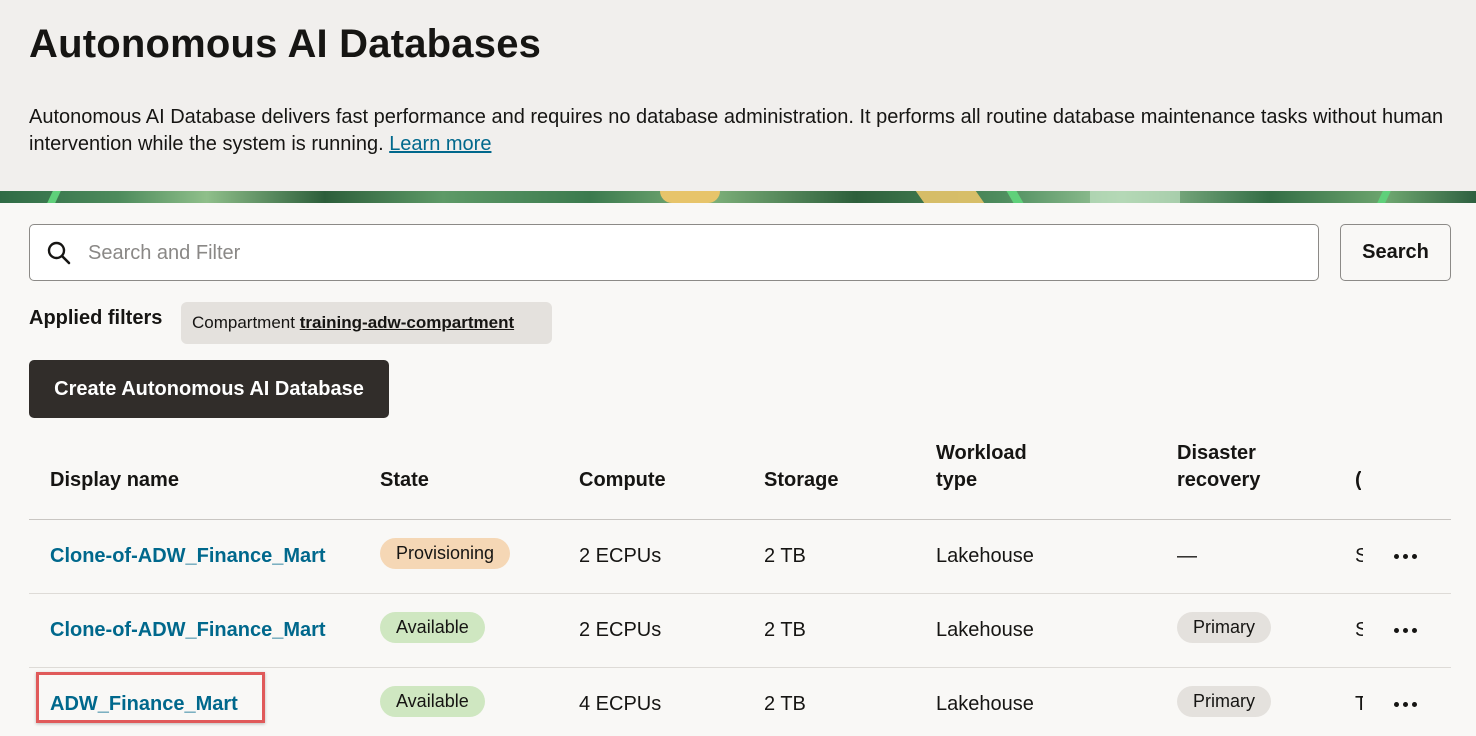 The width and height of the screenshot is (1476, 736). I want to click on search-icon, so click(59, 253).